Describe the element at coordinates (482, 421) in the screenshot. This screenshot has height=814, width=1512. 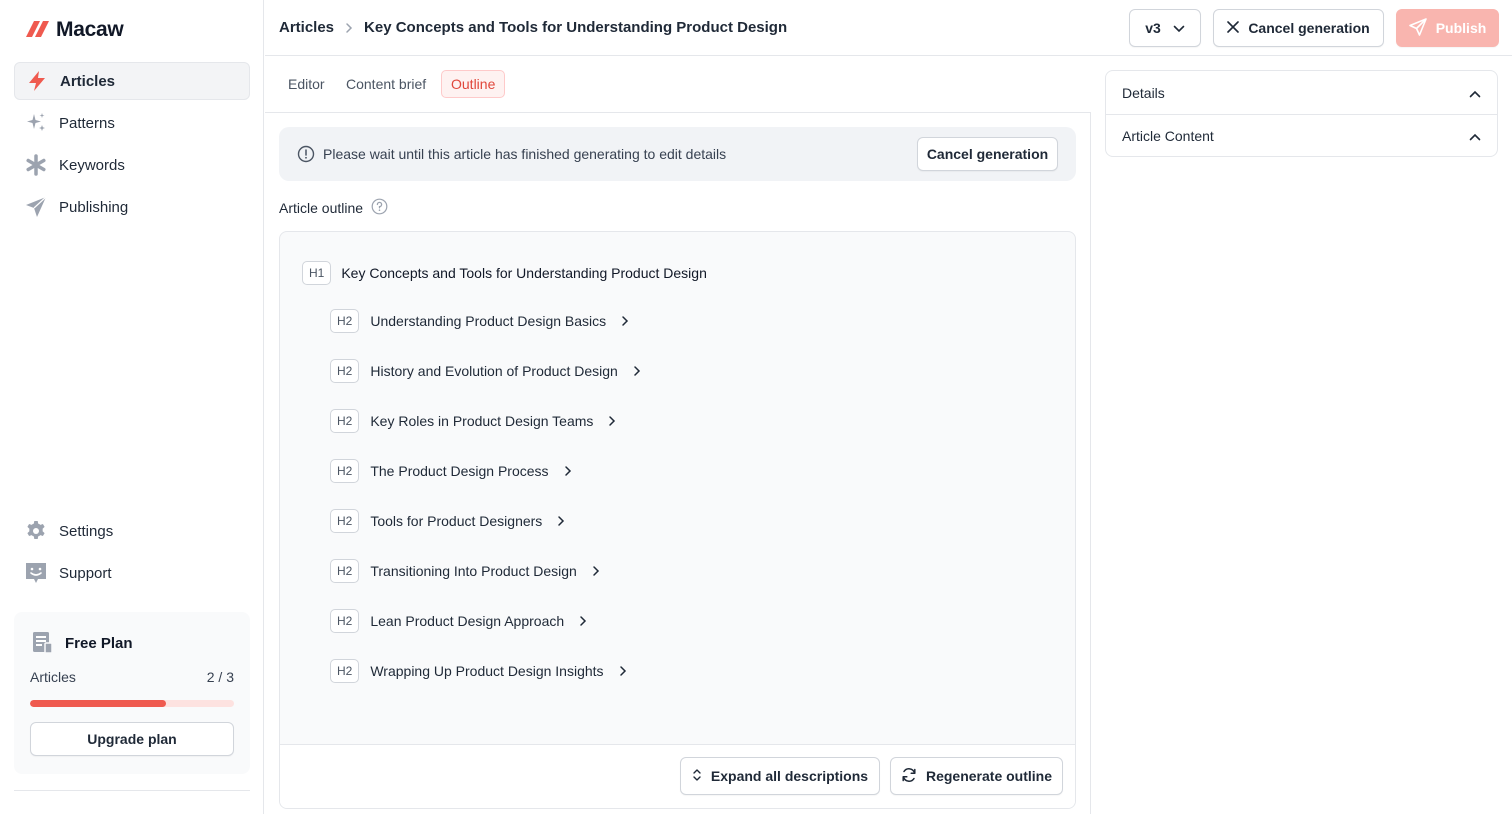
I see `outline-h2-text: Key Roles in Product Design Teams` at that location.